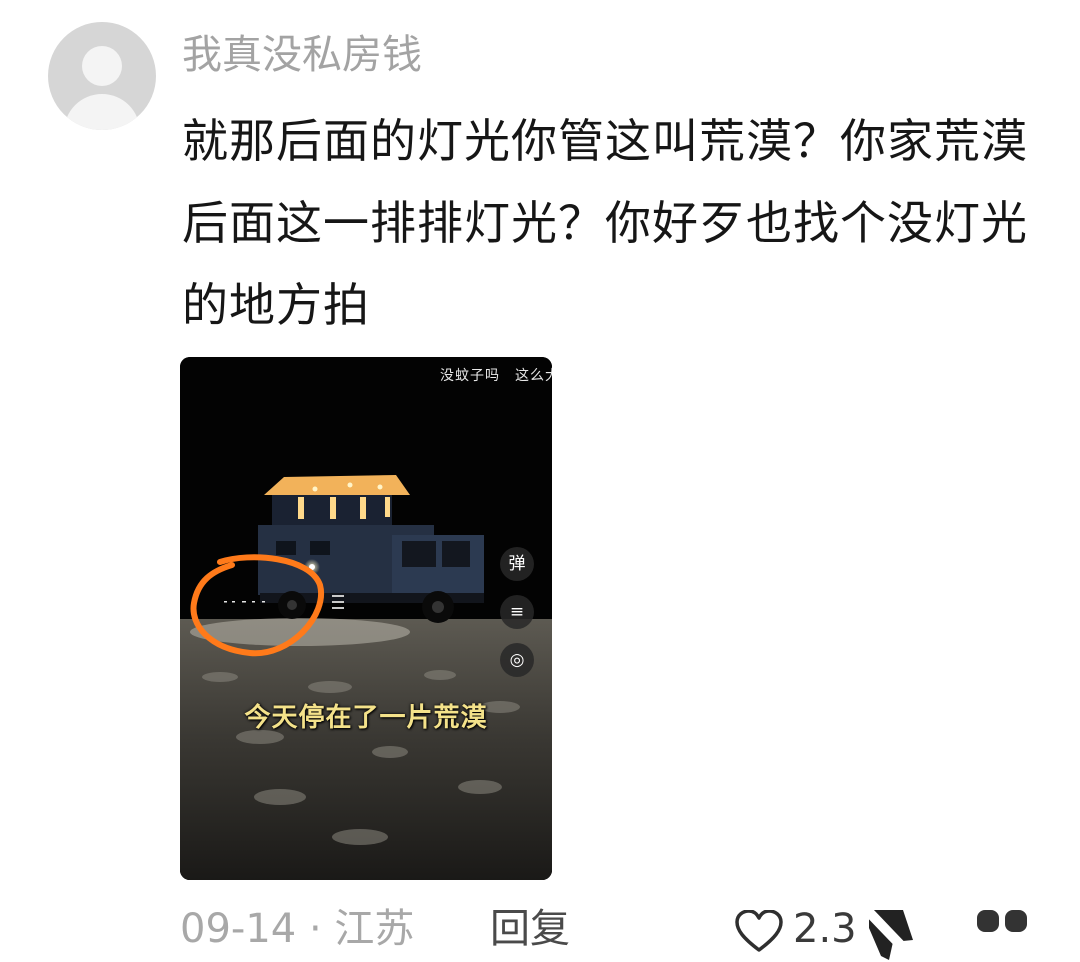 Image resolution: width=1080 pixels, height=962 pixels. What do you see at coordinates (102, 66) in the screenshot?
I see `avatar-head-shape` at bounding box center [102, 66].